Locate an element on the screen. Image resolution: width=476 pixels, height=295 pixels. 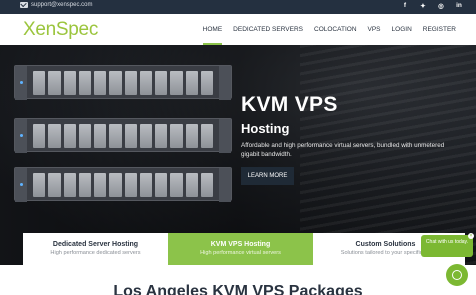
nav-item-home: HOME is located at coordinates (212, 29).